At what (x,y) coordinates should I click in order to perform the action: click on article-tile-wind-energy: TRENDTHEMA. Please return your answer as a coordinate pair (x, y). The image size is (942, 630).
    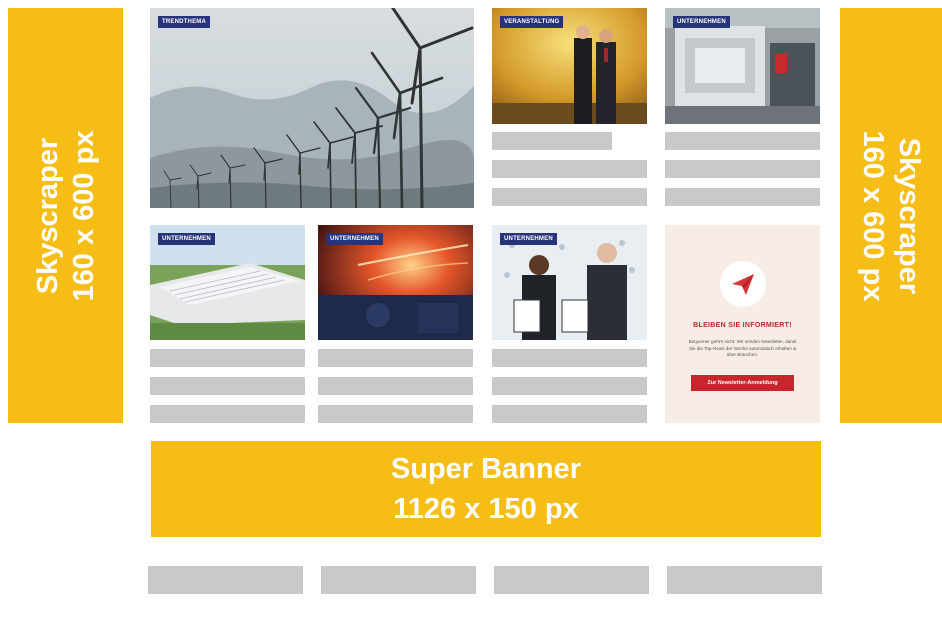
    Looking at the image, I should click on (312, 108).